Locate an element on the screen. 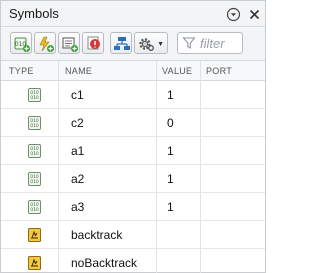 Image resolution: width=320 pixels, height=273 pixels. symbols-toolbar: 010 ▼ filter is located at coordinates (133, 44).